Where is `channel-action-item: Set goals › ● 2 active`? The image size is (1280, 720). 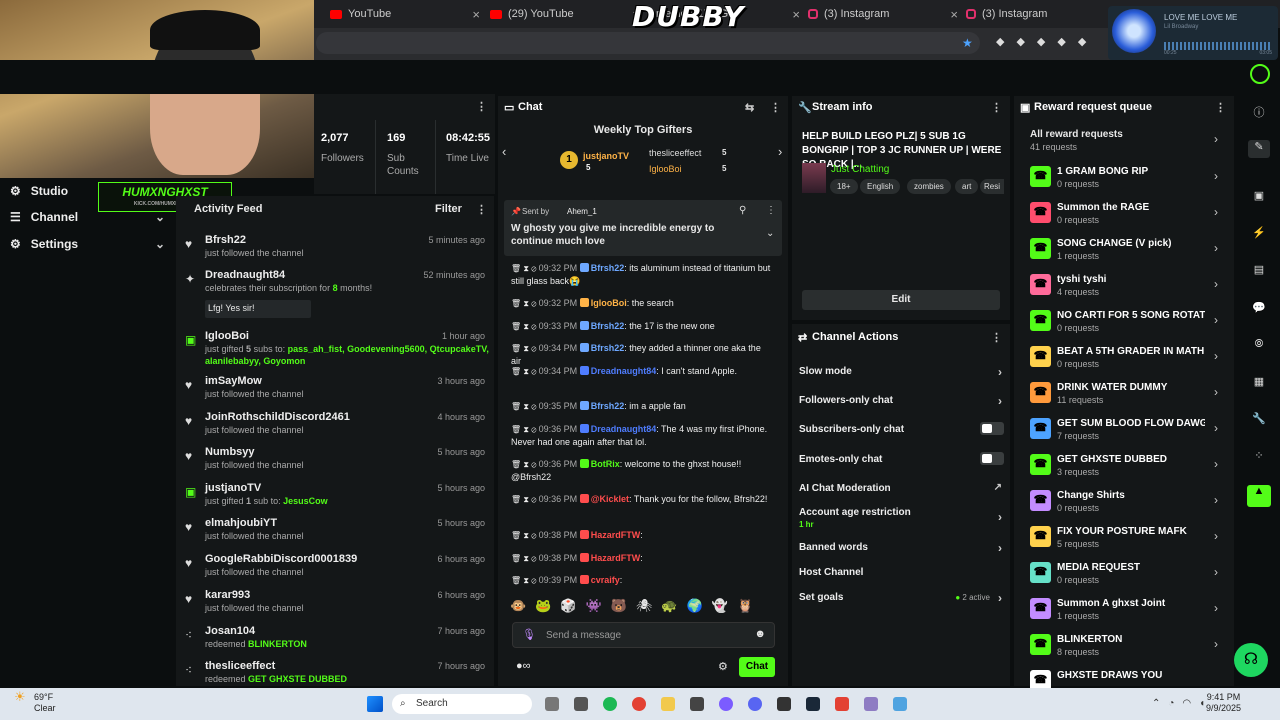 channel-action-item: Set goals › ● 2 active is located at coordinates (901, 598).